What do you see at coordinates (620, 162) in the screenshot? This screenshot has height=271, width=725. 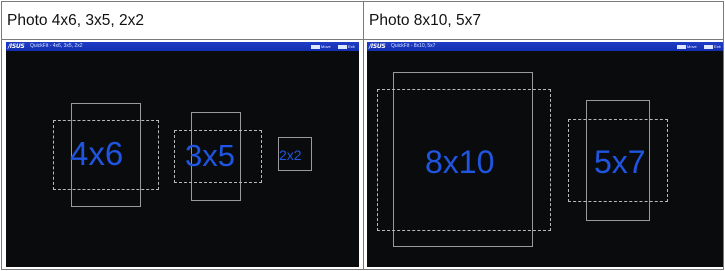 I see `label-5x7: 5x7` at bounding box center [620, 162].